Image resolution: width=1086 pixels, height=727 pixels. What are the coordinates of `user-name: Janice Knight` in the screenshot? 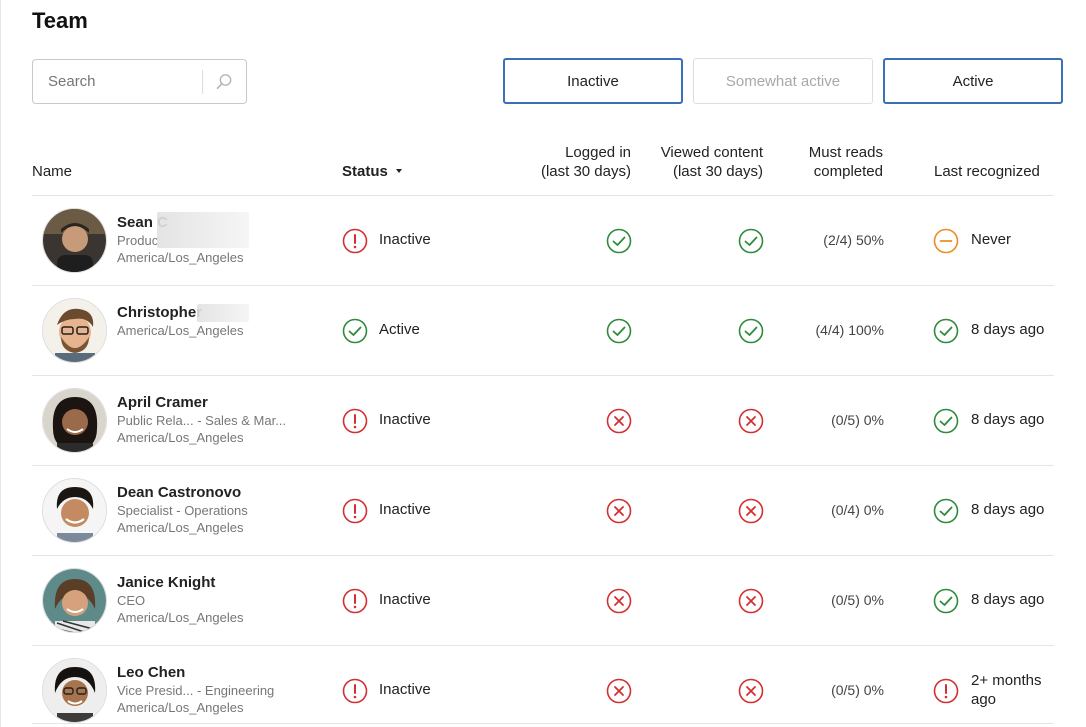 It's located at (166, 582).